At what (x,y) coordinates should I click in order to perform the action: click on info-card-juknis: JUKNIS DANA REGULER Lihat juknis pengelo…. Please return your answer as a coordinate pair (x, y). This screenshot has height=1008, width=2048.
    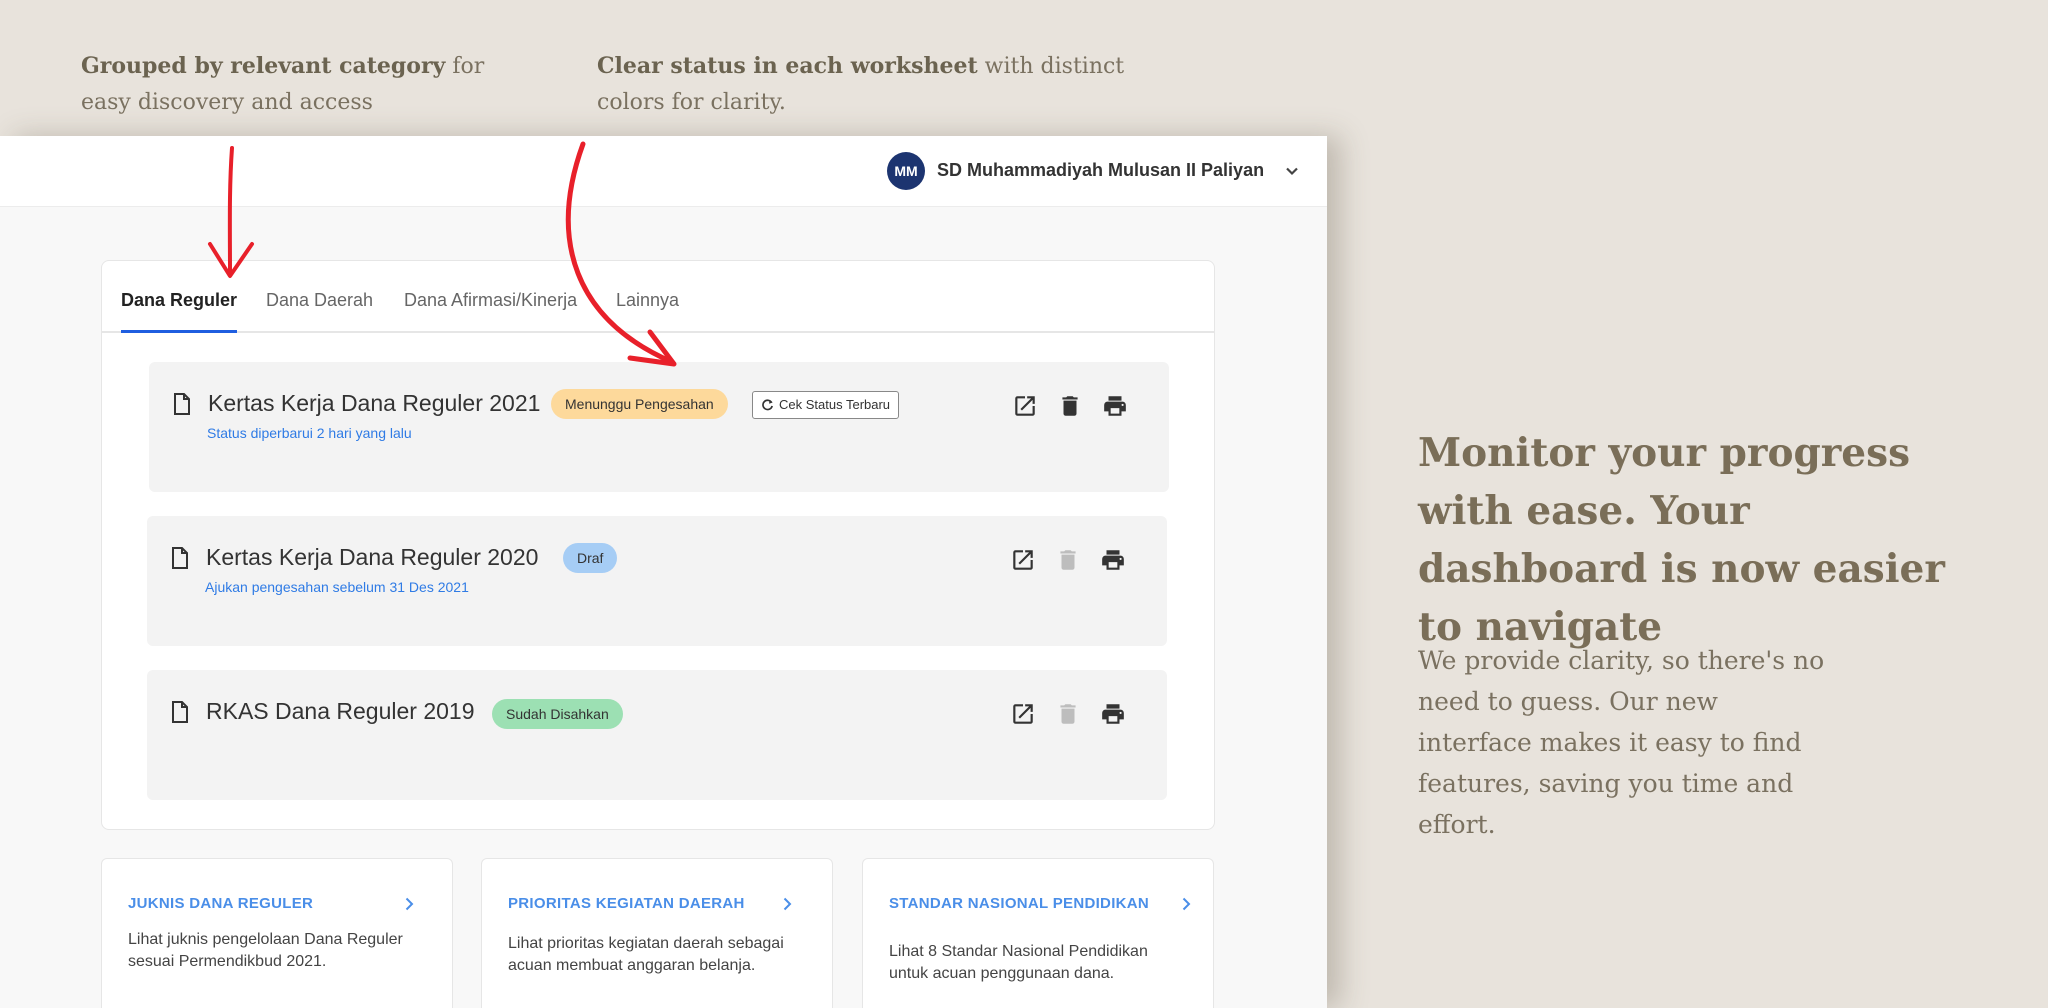
    Looking at the image, I should click on (277, 933).